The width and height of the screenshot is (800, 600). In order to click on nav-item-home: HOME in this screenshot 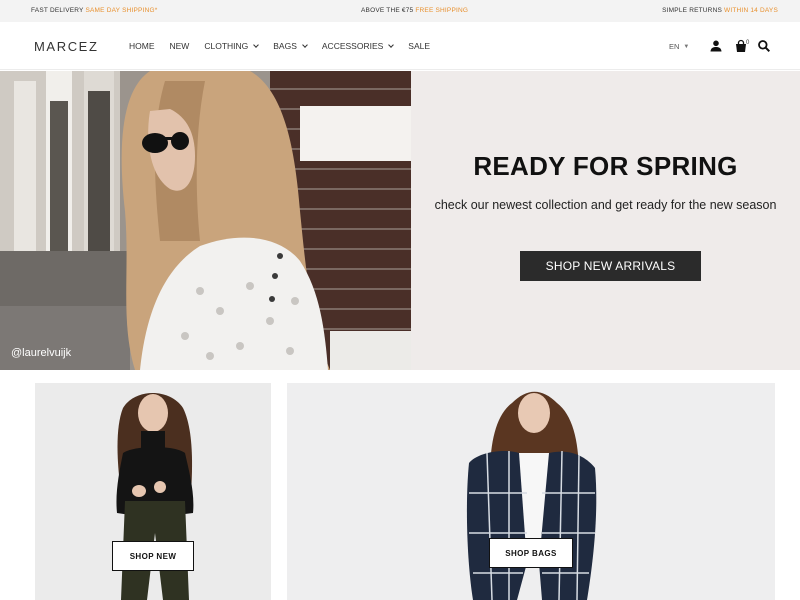, I will do `click(142, 46)`.